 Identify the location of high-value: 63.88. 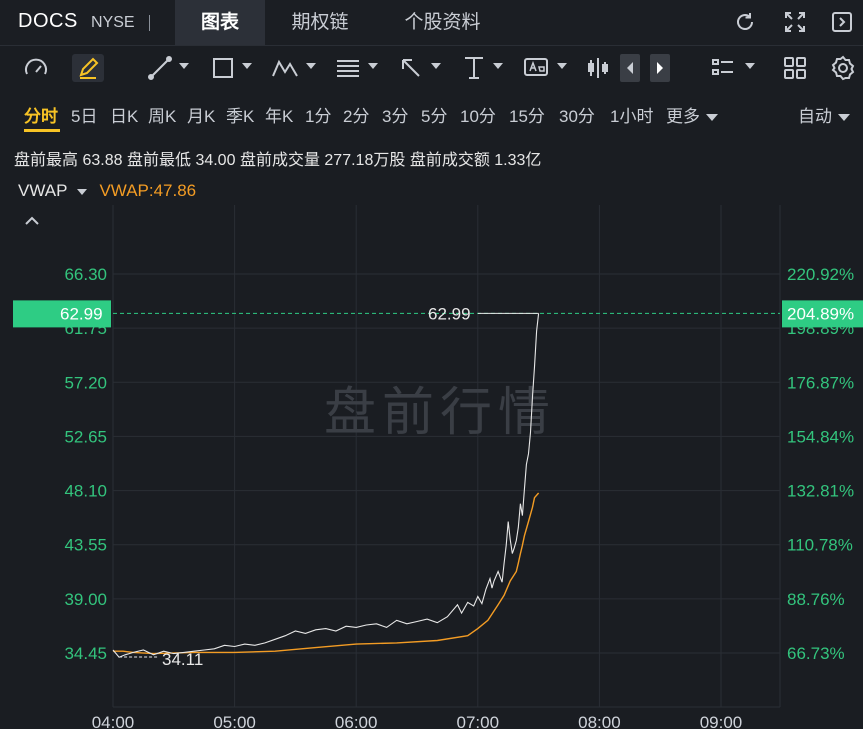
(102, 160).